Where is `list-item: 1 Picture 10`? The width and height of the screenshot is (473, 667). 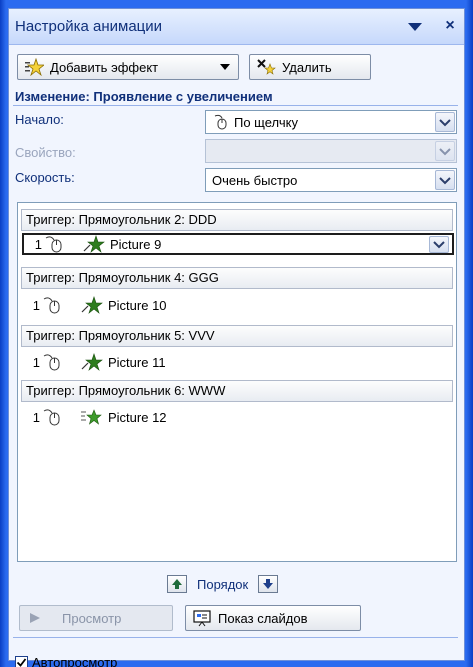
list-item: 1 Picture 10 is located at coordinates (238, 305).